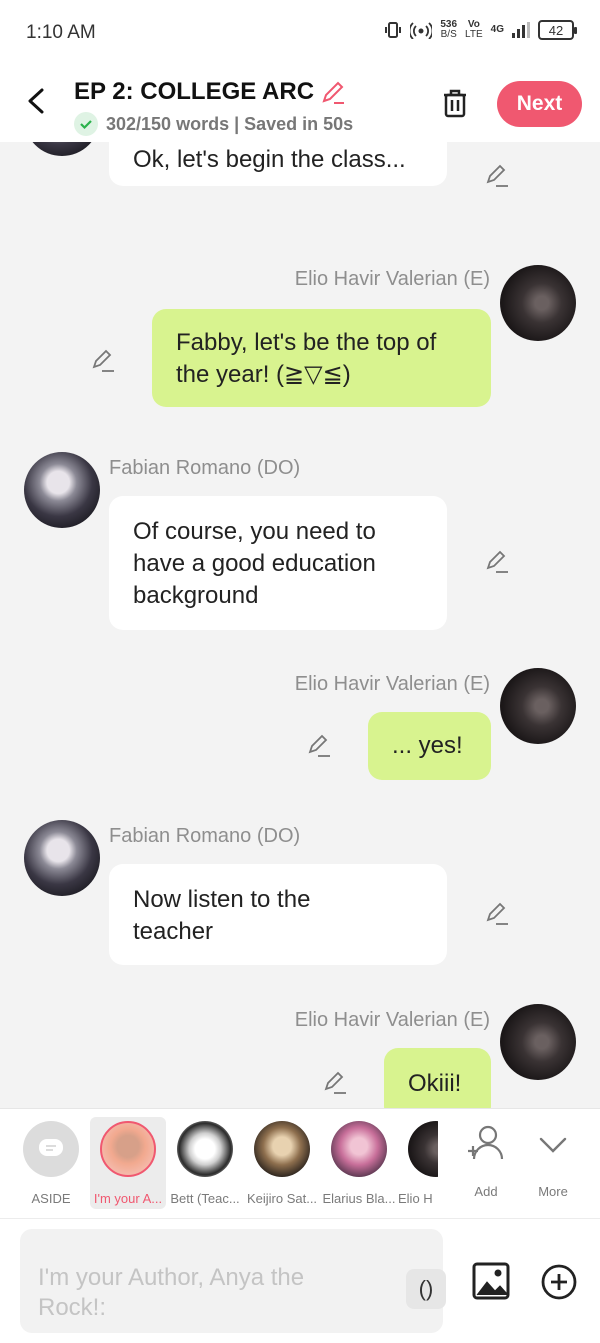 The height and width of the screenshot is (1343, 600). I want to click on add-character-button: Add, so click(486, 1163).